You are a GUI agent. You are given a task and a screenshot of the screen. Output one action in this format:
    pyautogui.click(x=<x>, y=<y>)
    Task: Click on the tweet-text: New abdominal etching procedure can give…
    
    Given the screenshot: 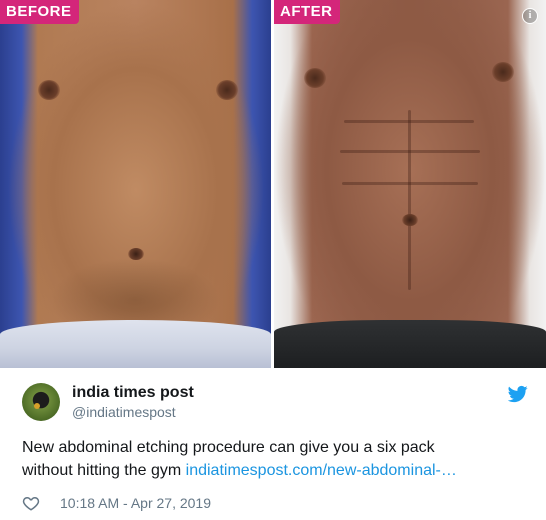 What is the action you would take?
    pyautogui.click(x=275, y=459)
    